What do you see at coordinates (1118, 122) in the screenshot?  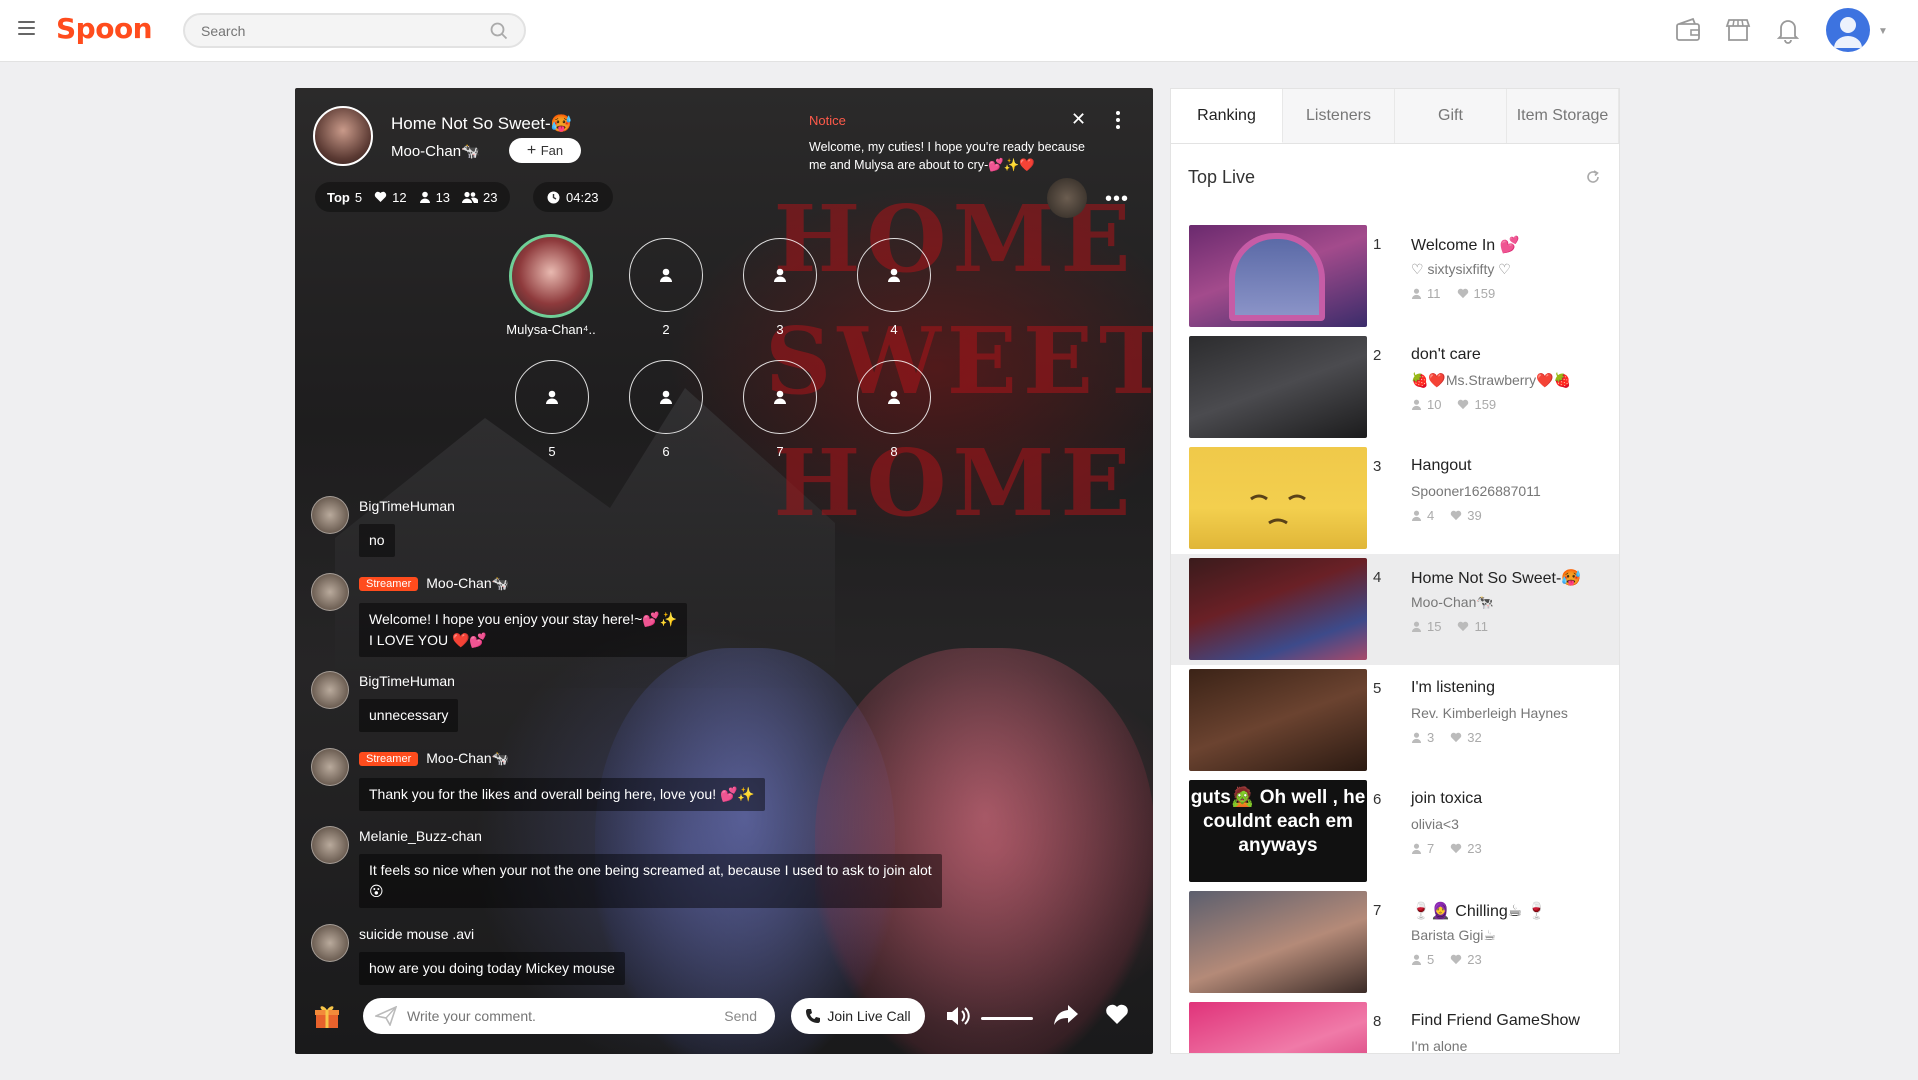 I see `more-vertical-icon` at bounding box center [1118, 122].